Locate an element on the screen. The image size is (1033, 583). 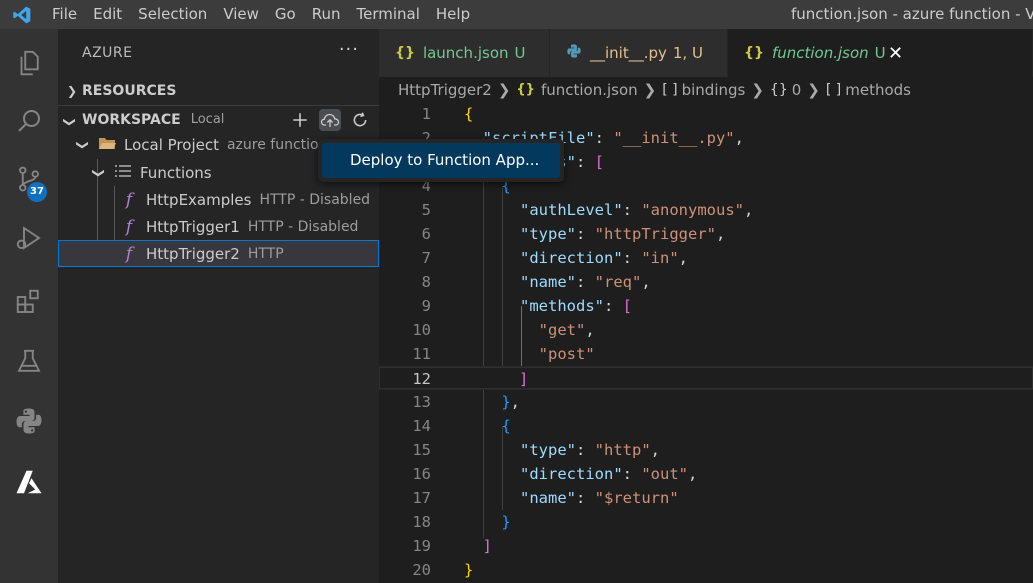
code-line: 1{ is located at coordinates (447, 114).